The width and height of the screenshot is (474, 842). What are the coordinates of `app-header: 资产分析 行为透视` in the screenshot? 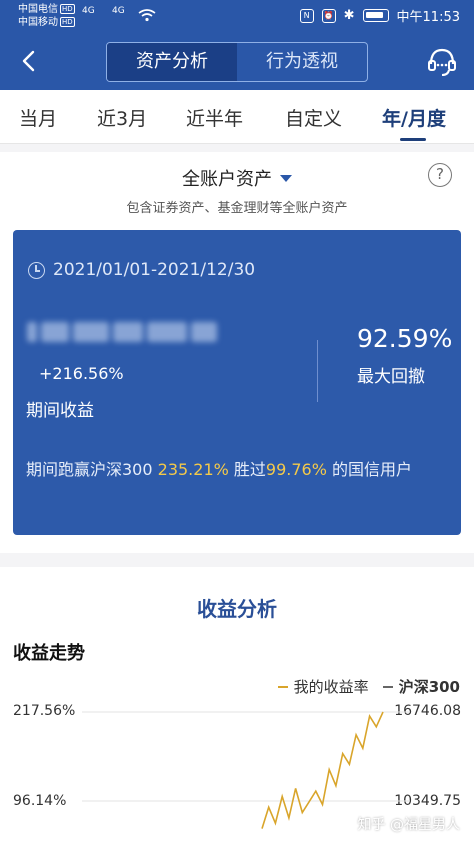 It's located at (237, 62).